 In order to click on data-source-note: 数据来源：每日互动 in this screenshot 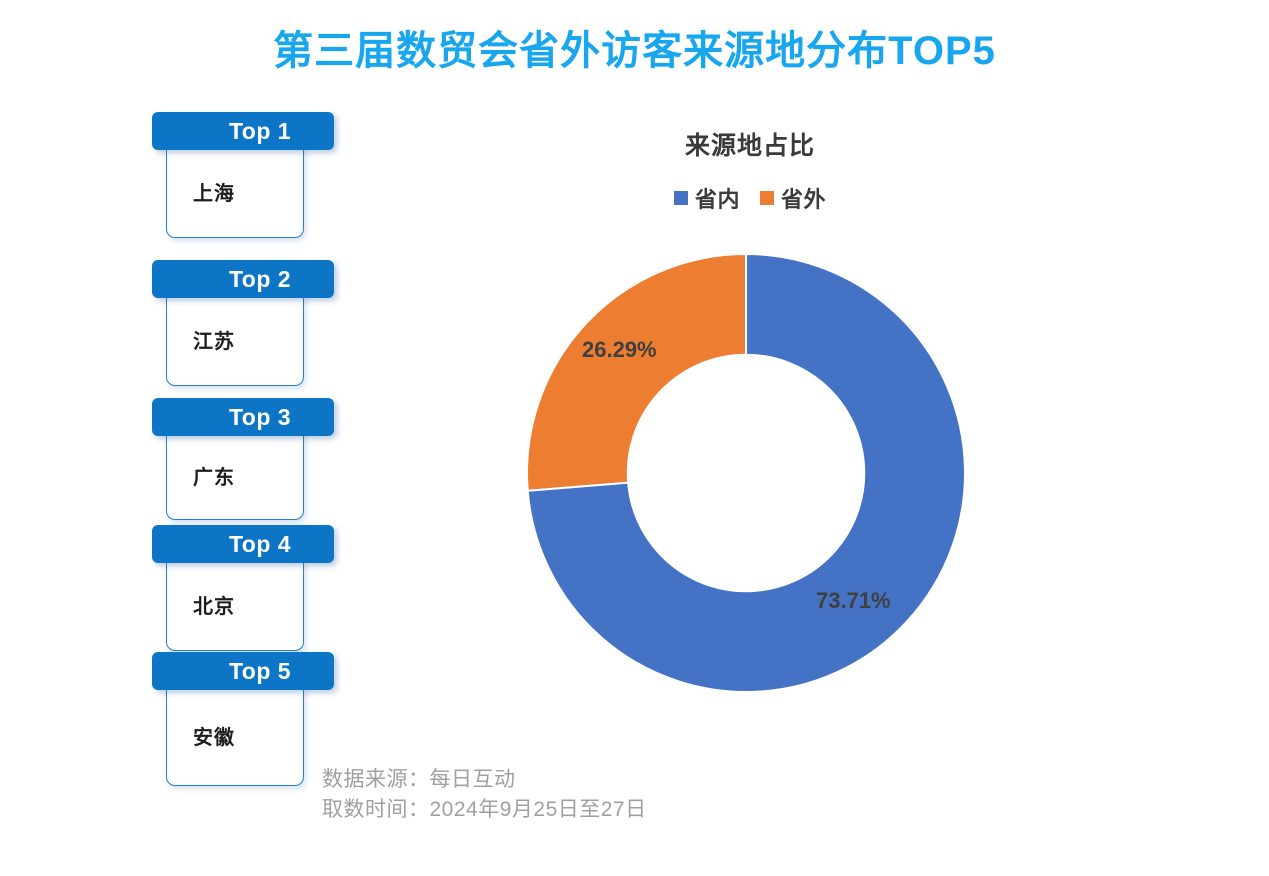, I will do `click(419, 779)`.